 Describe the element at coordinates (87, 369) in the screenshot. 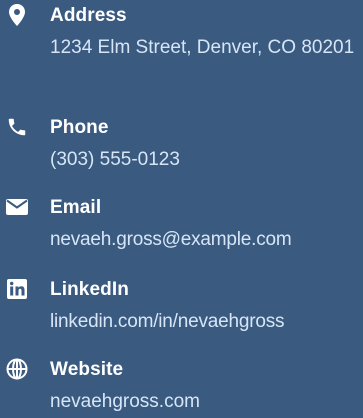

I see `website-label: Website` at that location.